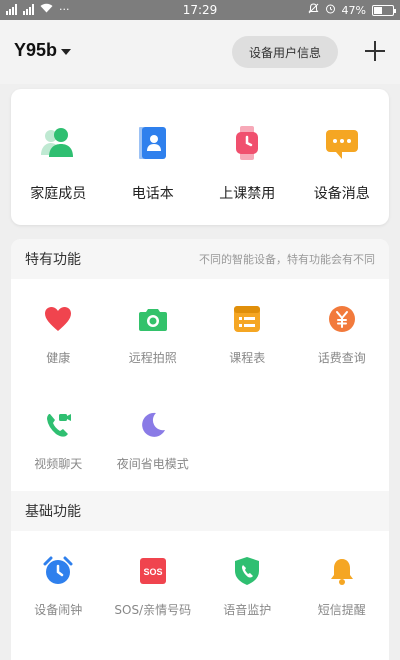  Describe the element at coordinates (58, 194) in the screenshot. I see `quick-item-label: 家庭成员` at that location.